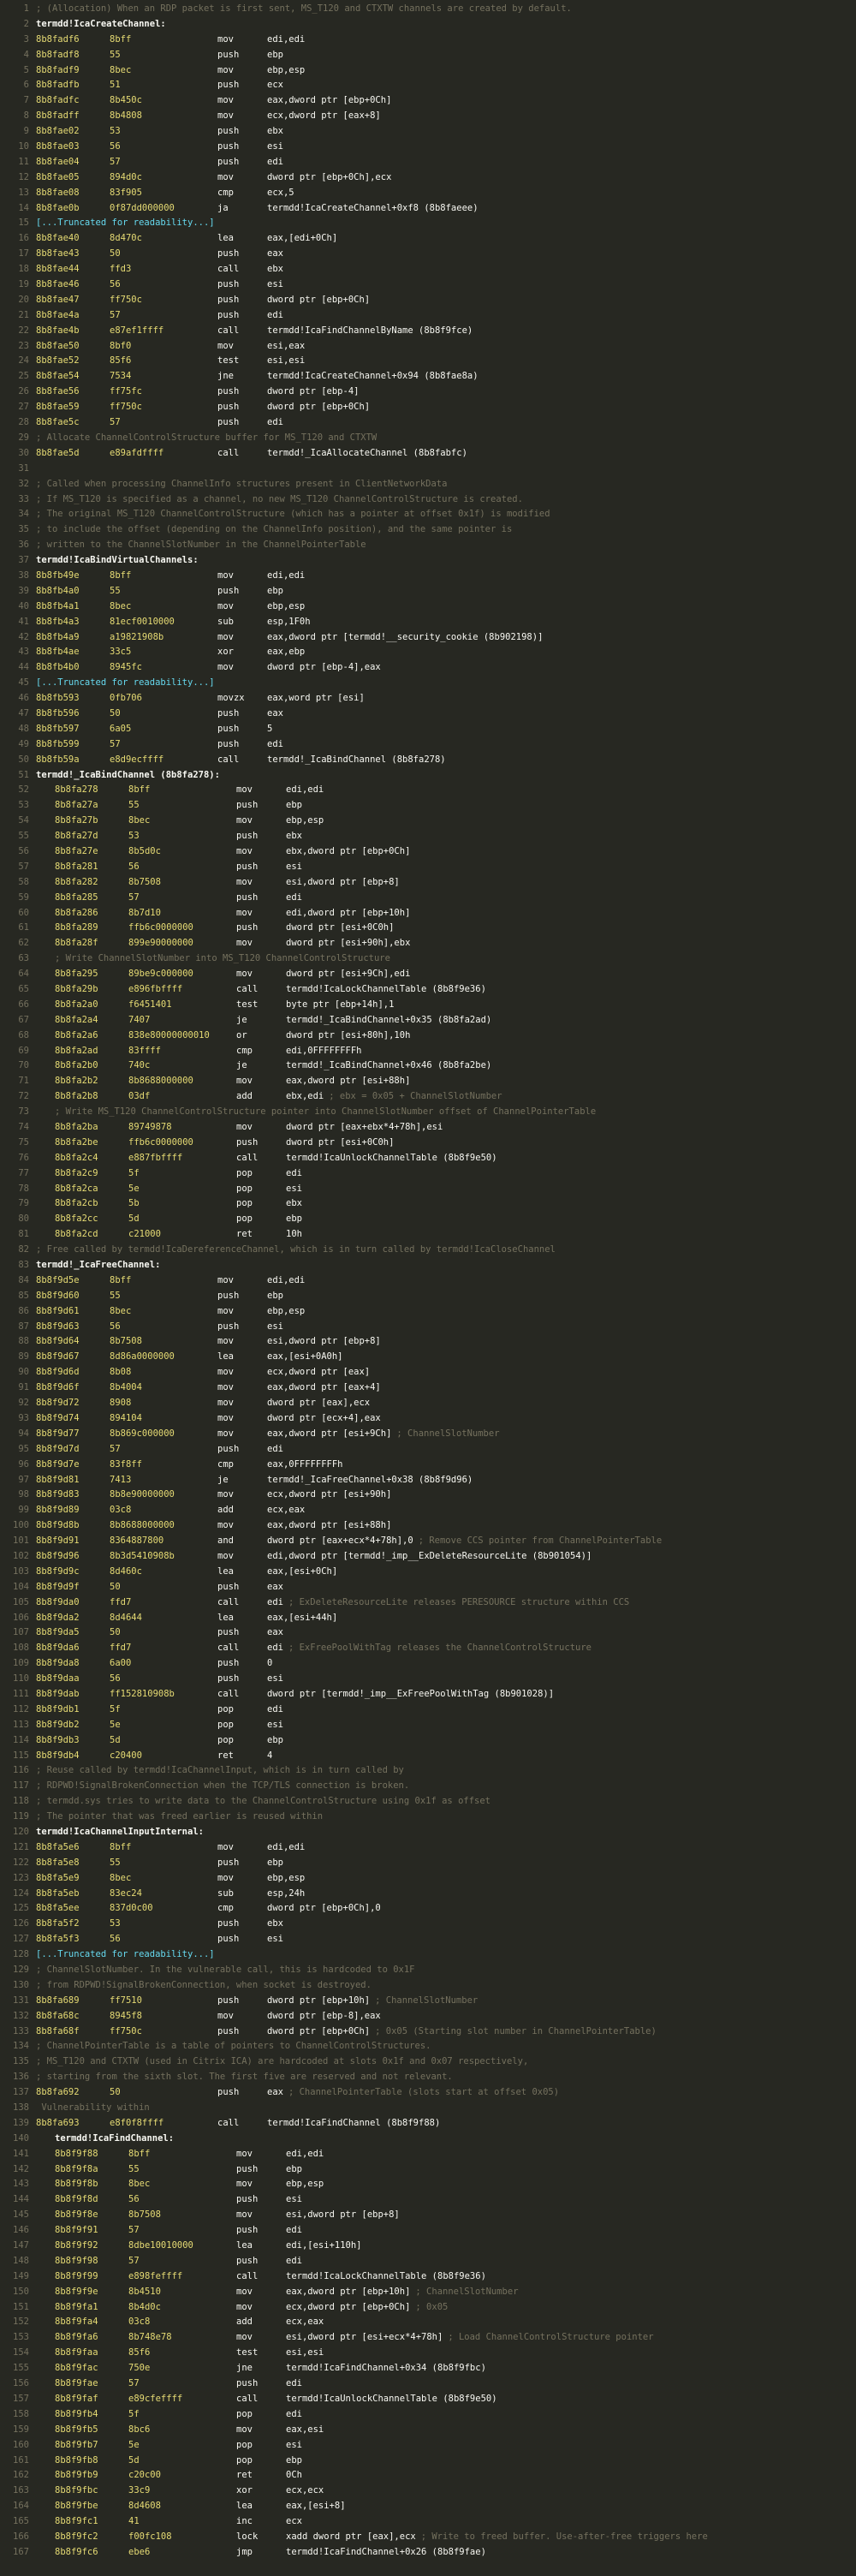 Image resolution: width=856 pixels, height=2576 pixels. I want to click on line-number: 161, so click(21, 2460).